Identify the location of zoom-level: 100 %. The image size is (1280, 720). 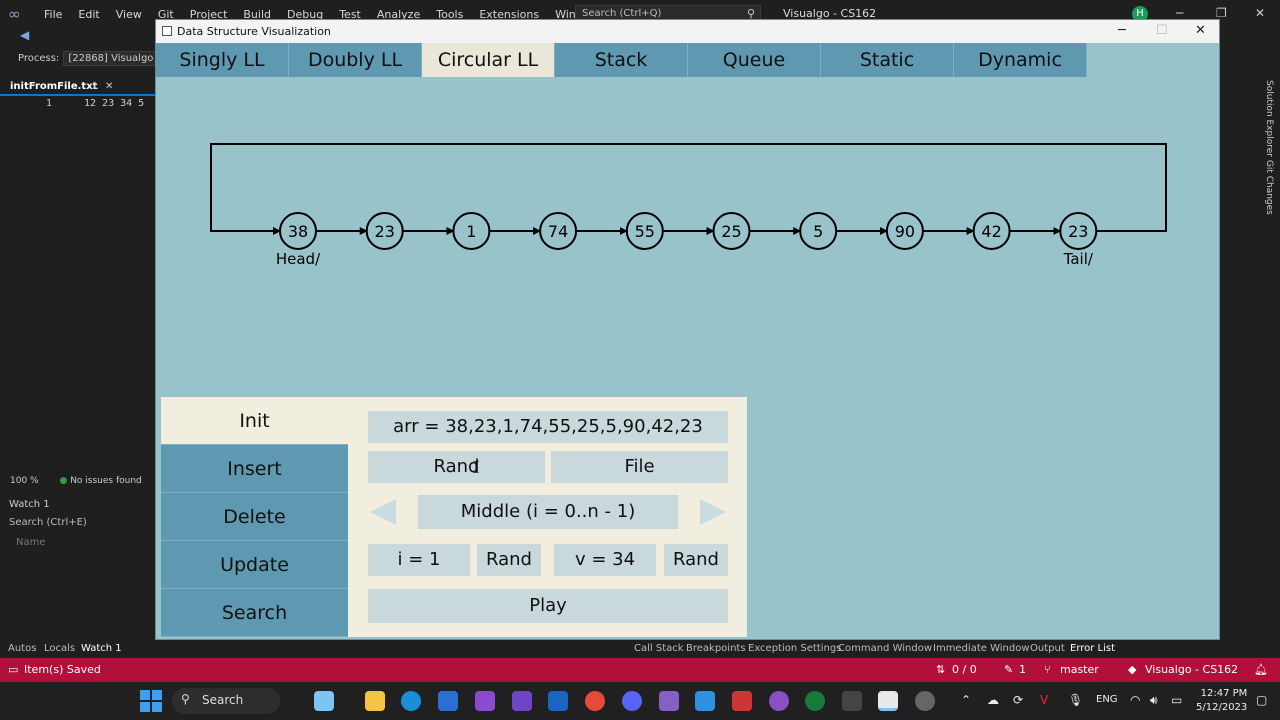
(24, 481).